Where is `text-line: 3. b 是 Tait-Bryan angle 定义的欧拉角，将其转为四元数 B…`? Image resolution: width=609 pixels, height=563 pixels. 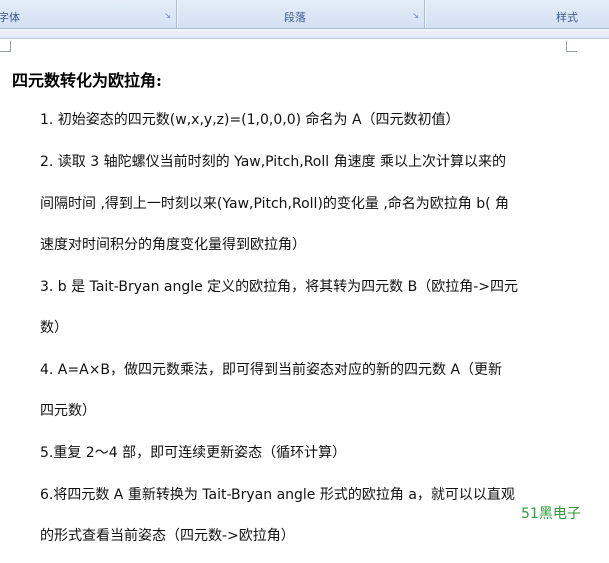
text-line: 3. b 是 Tait-Bryan angle 定义的欧拉角，将其转为四元数 B… is located at coordinates (279, 287).